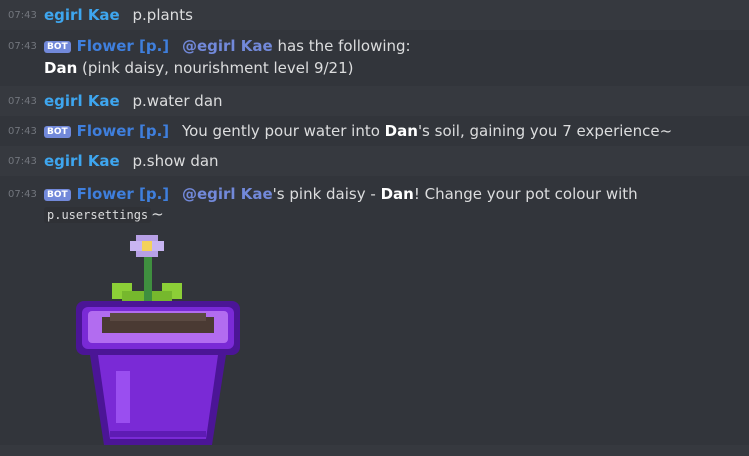  I want to click on plant-details: (pink daisy, nourishment level 9/21), so click(218, 68).